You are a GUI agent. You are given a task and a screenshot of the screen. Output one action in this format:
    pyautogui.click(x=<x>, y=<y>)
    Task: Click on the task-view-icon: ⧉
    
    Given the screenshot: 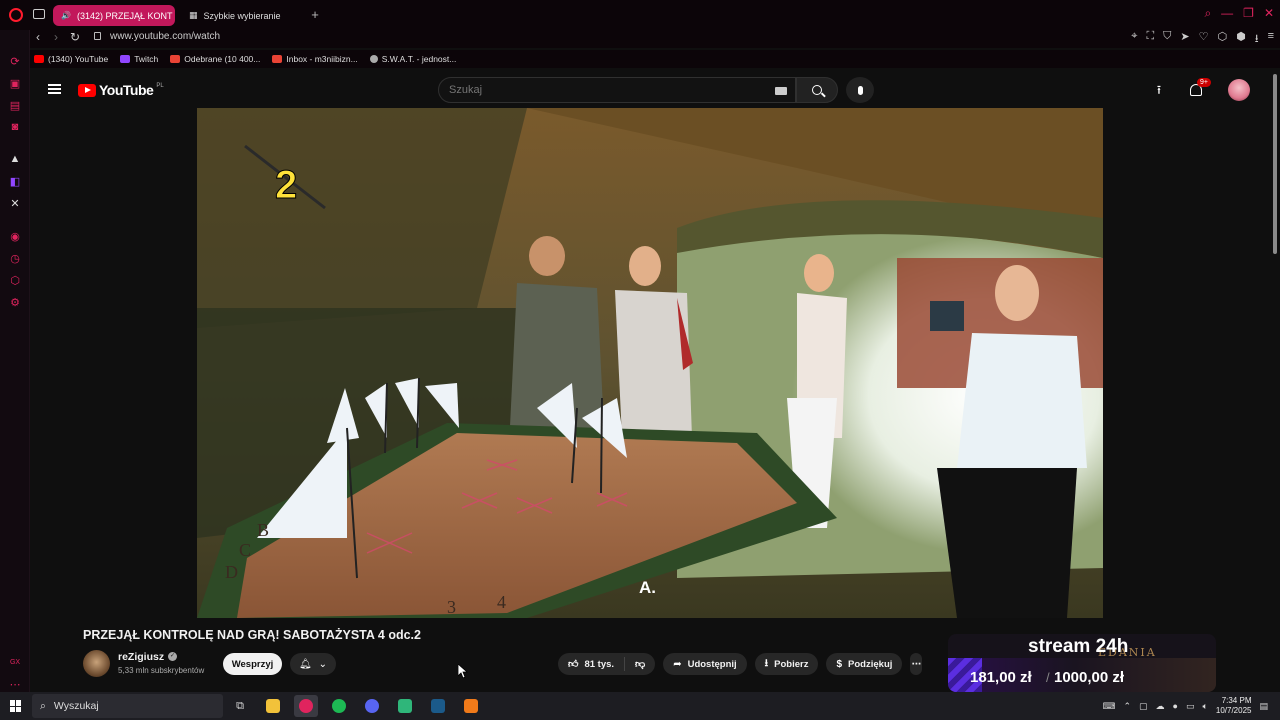 What is the action you would take?
    pyautogui.click(x=240, y=706)
    